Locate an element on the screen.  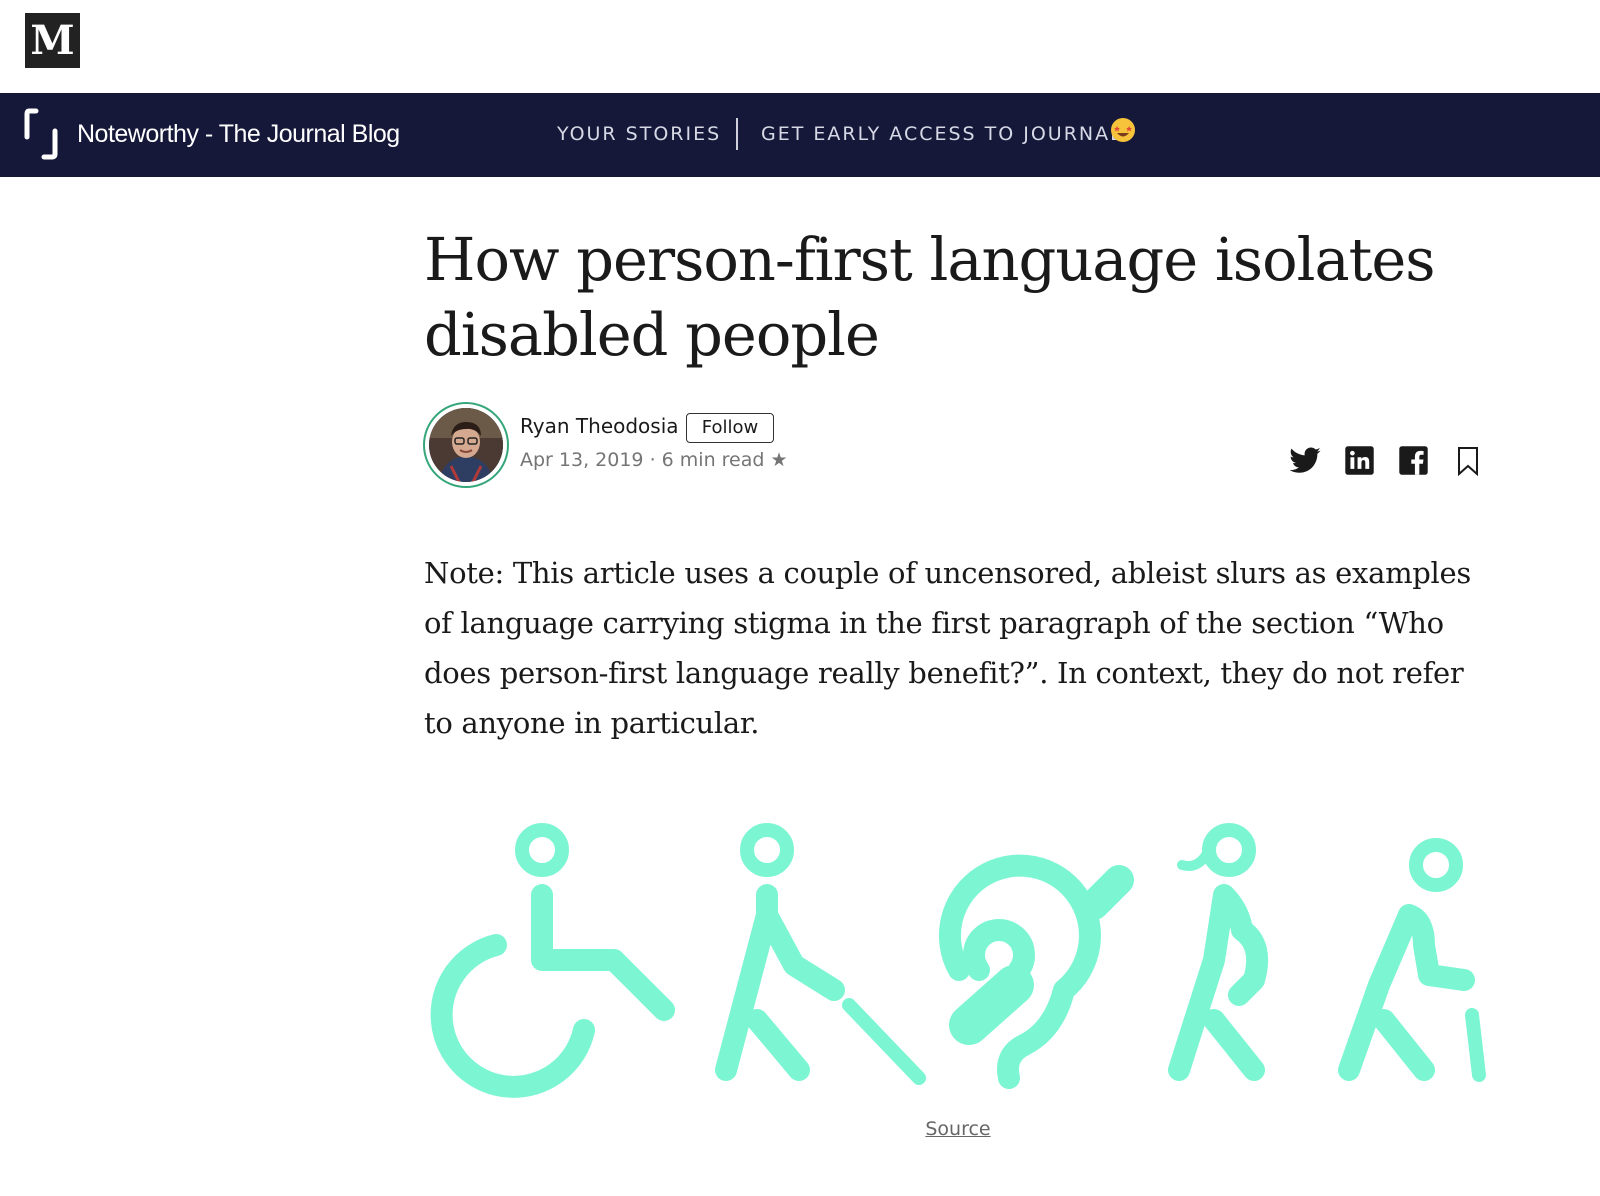
site-header: M is located at coordinates (800, 46).